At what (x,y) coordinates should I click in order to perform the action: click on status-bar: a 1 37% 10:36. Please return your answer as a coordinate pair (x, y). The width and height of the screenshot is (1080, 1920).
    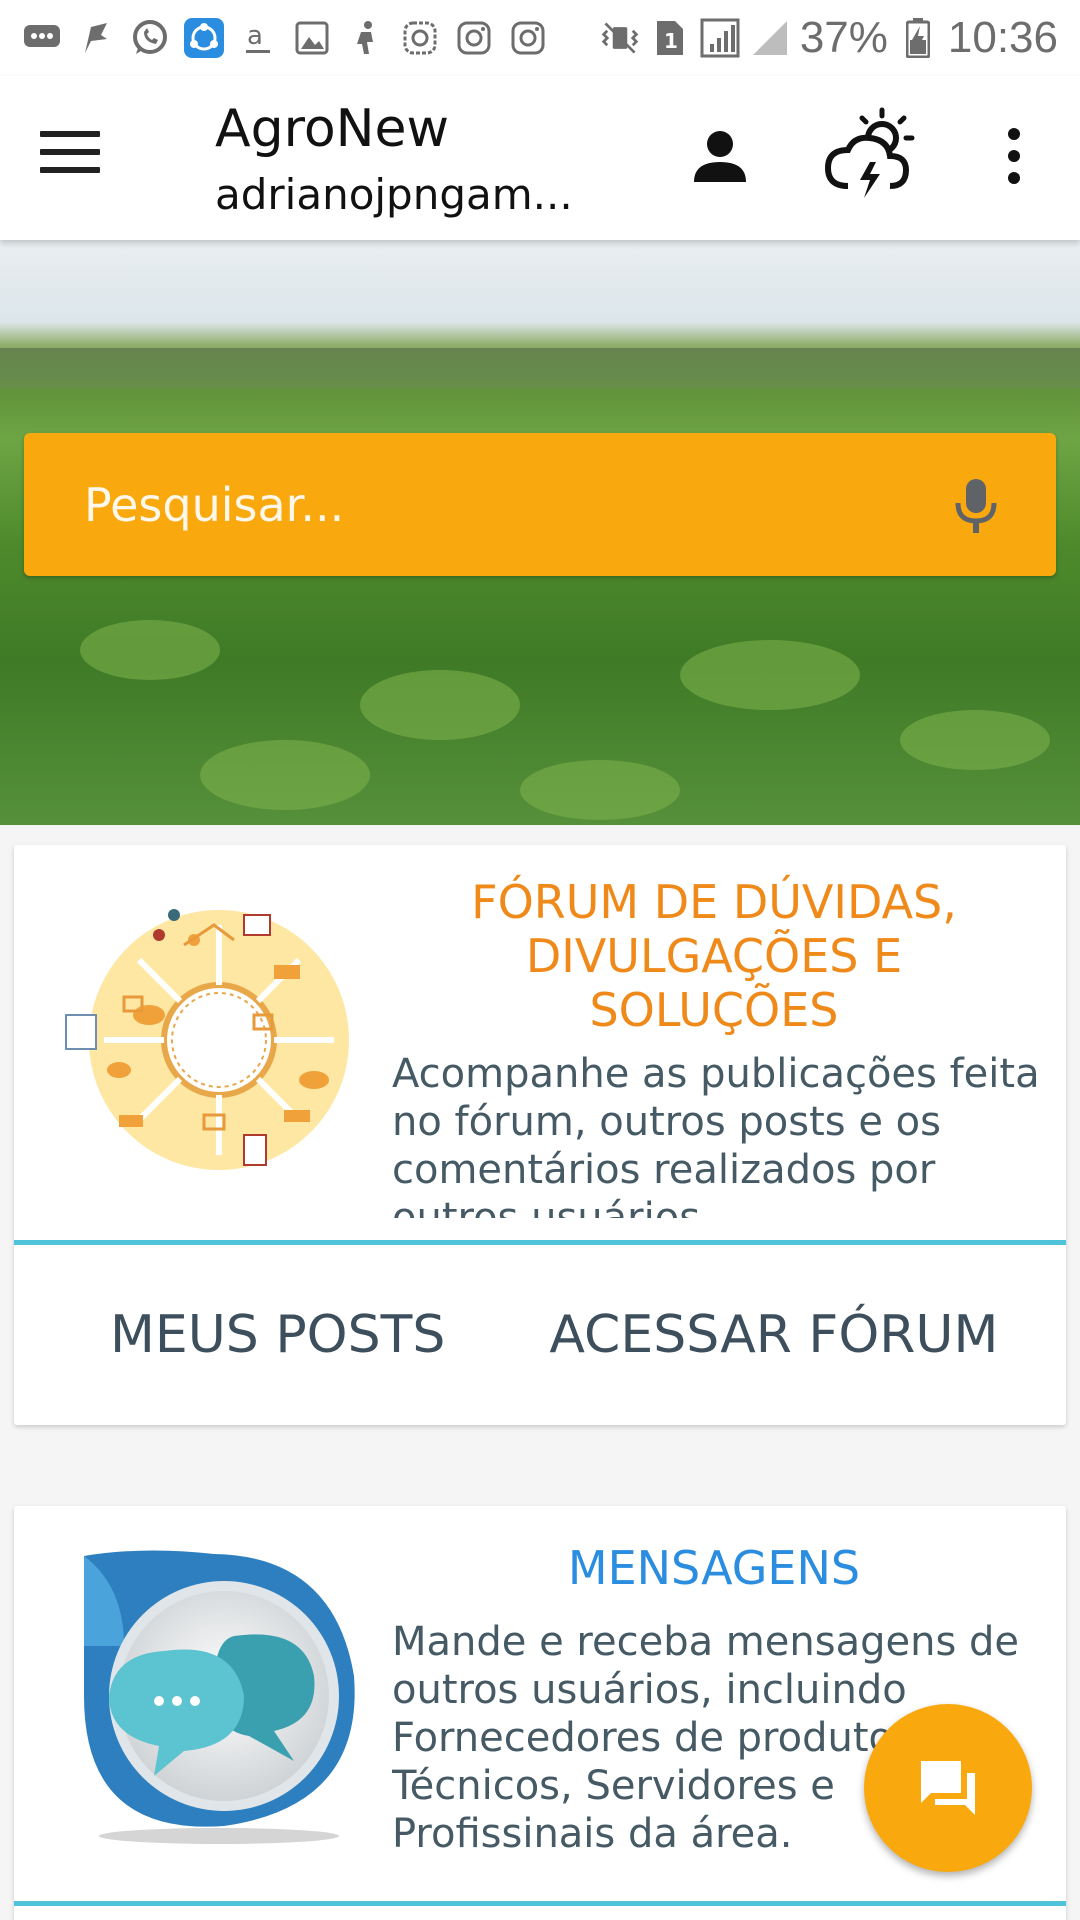
    Looking at the image, I should click on (540, 38).